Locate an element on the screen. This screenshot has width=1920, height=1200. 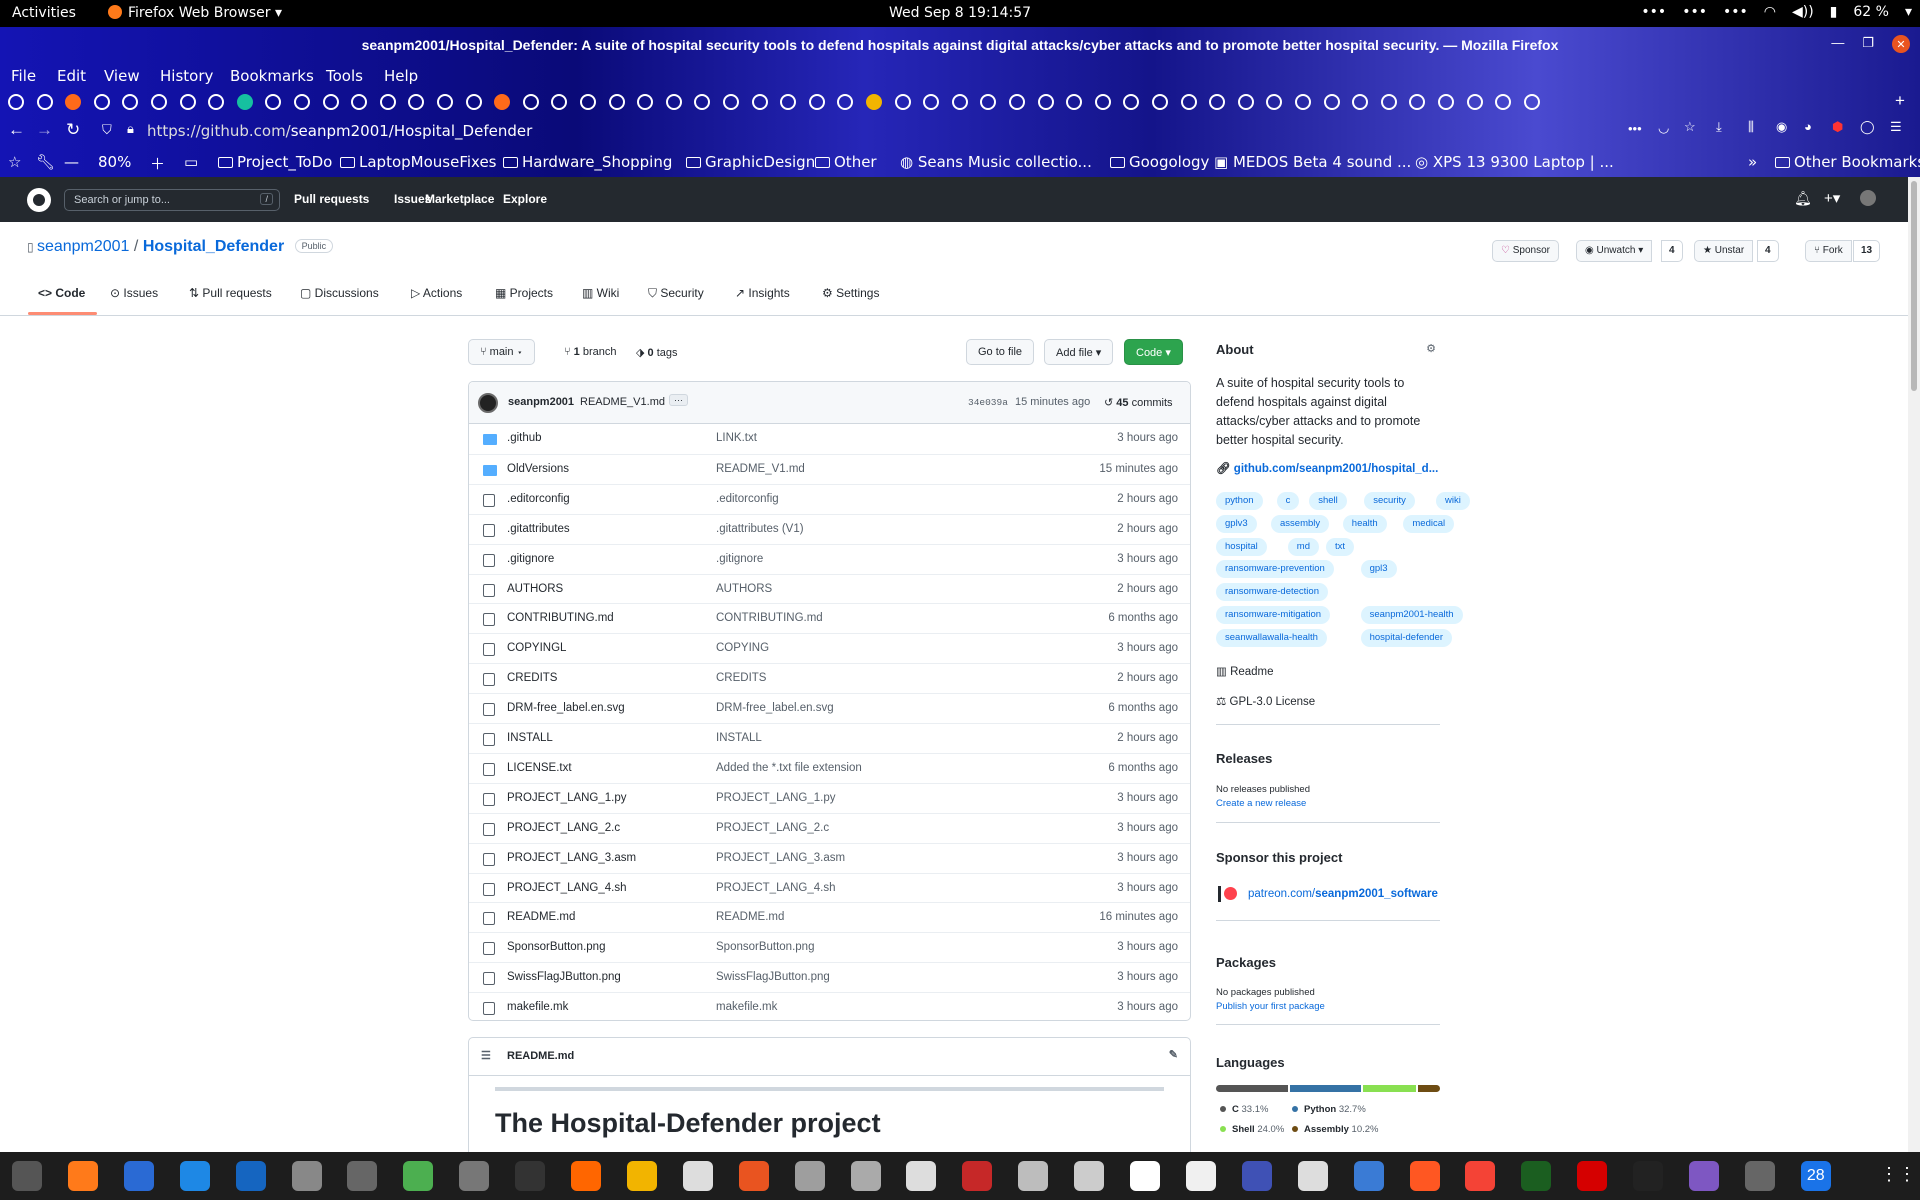
topic-tag: gplv3 is located at coordinates (1236, 523).